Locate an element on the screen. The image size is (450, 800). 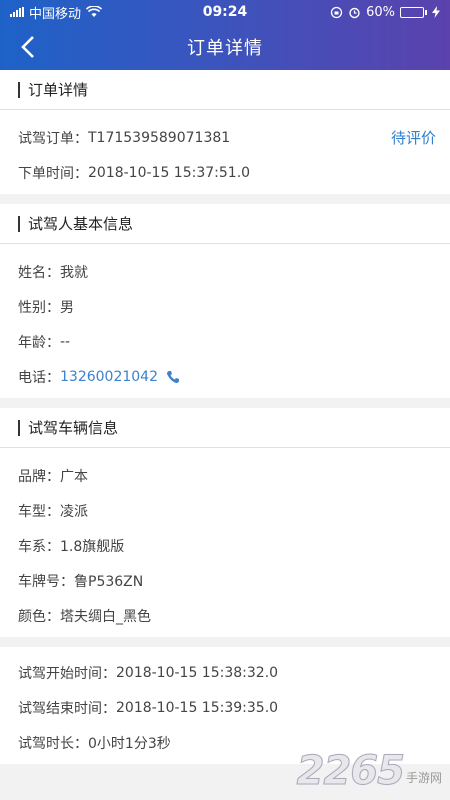
status-bar: 中国移动 09:24 60% is located at coordinates (225, 12).